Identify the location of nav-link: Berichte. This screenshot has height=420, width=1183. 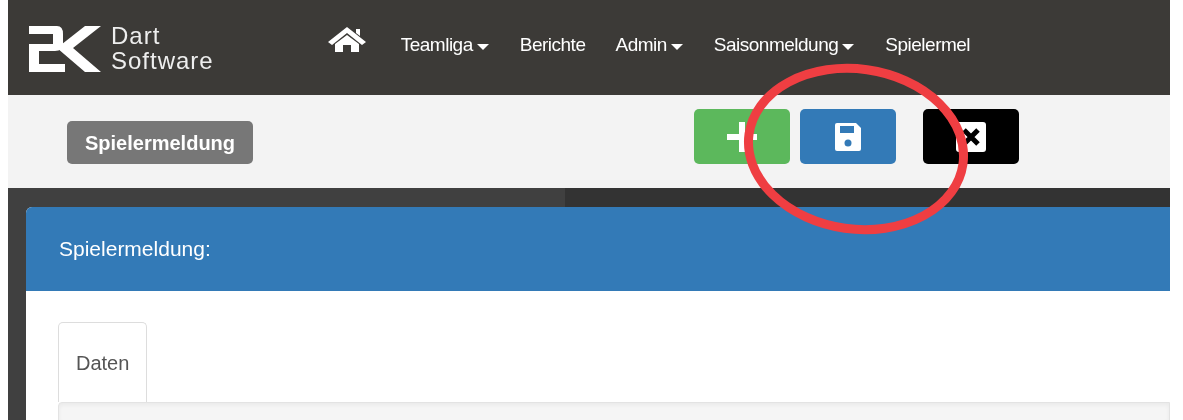
(552, 45).